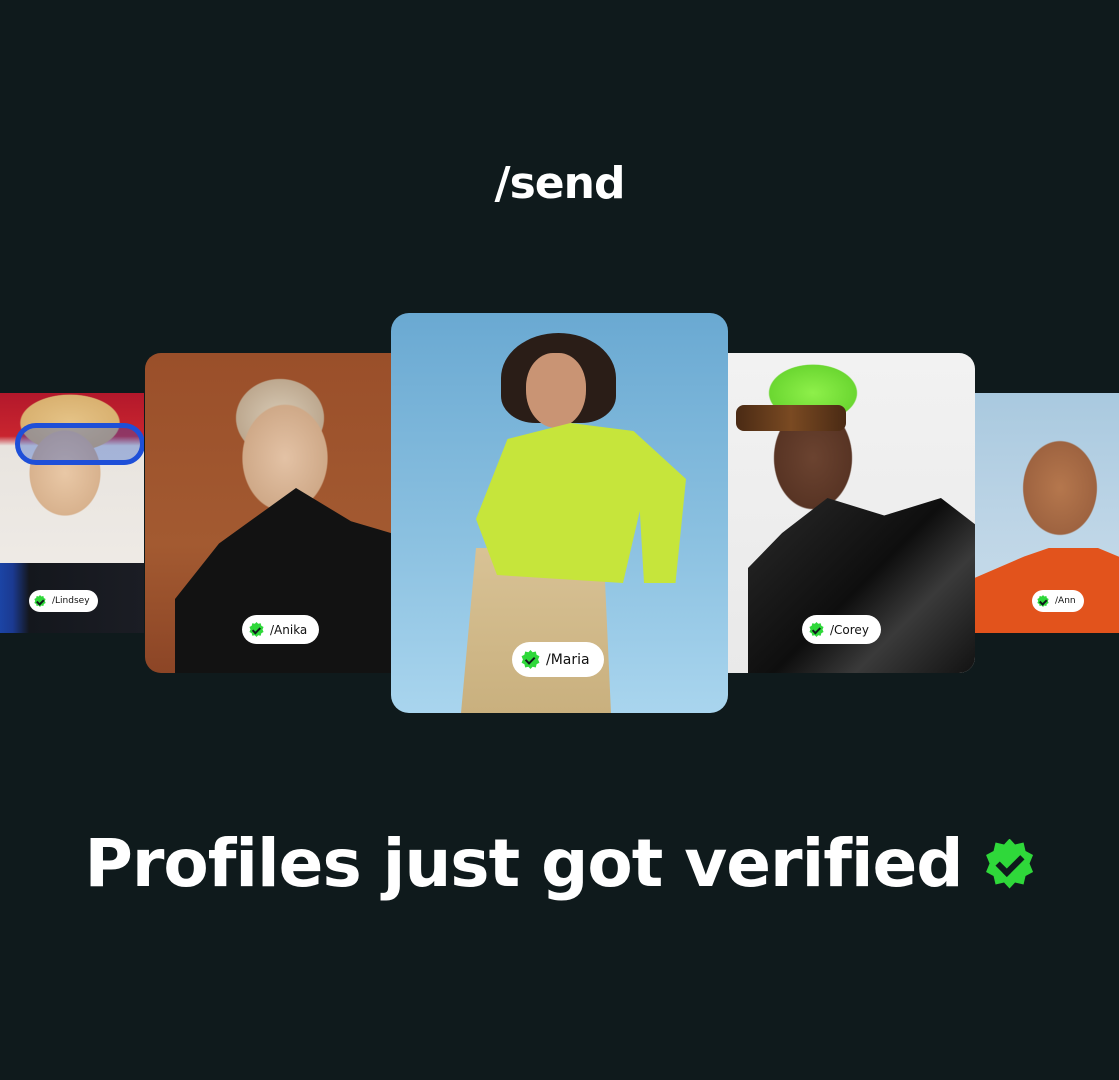 The height and width of the screenshot is (1080, 1119). I want to click on profile-handle: /Lindsey, so click(71, 601).